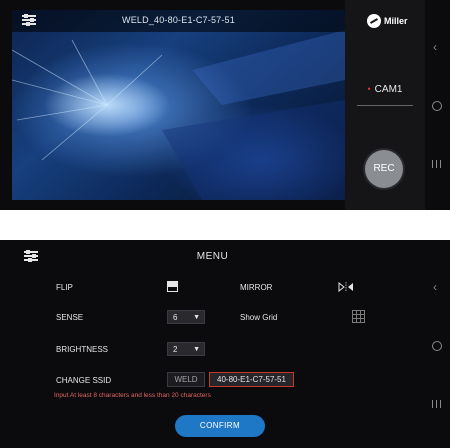 This screenshot has width=450, height=448. Describe the element at coordinates (186, 349) in the screenshot. I see `brightness-select: 2 ▼` at that location.